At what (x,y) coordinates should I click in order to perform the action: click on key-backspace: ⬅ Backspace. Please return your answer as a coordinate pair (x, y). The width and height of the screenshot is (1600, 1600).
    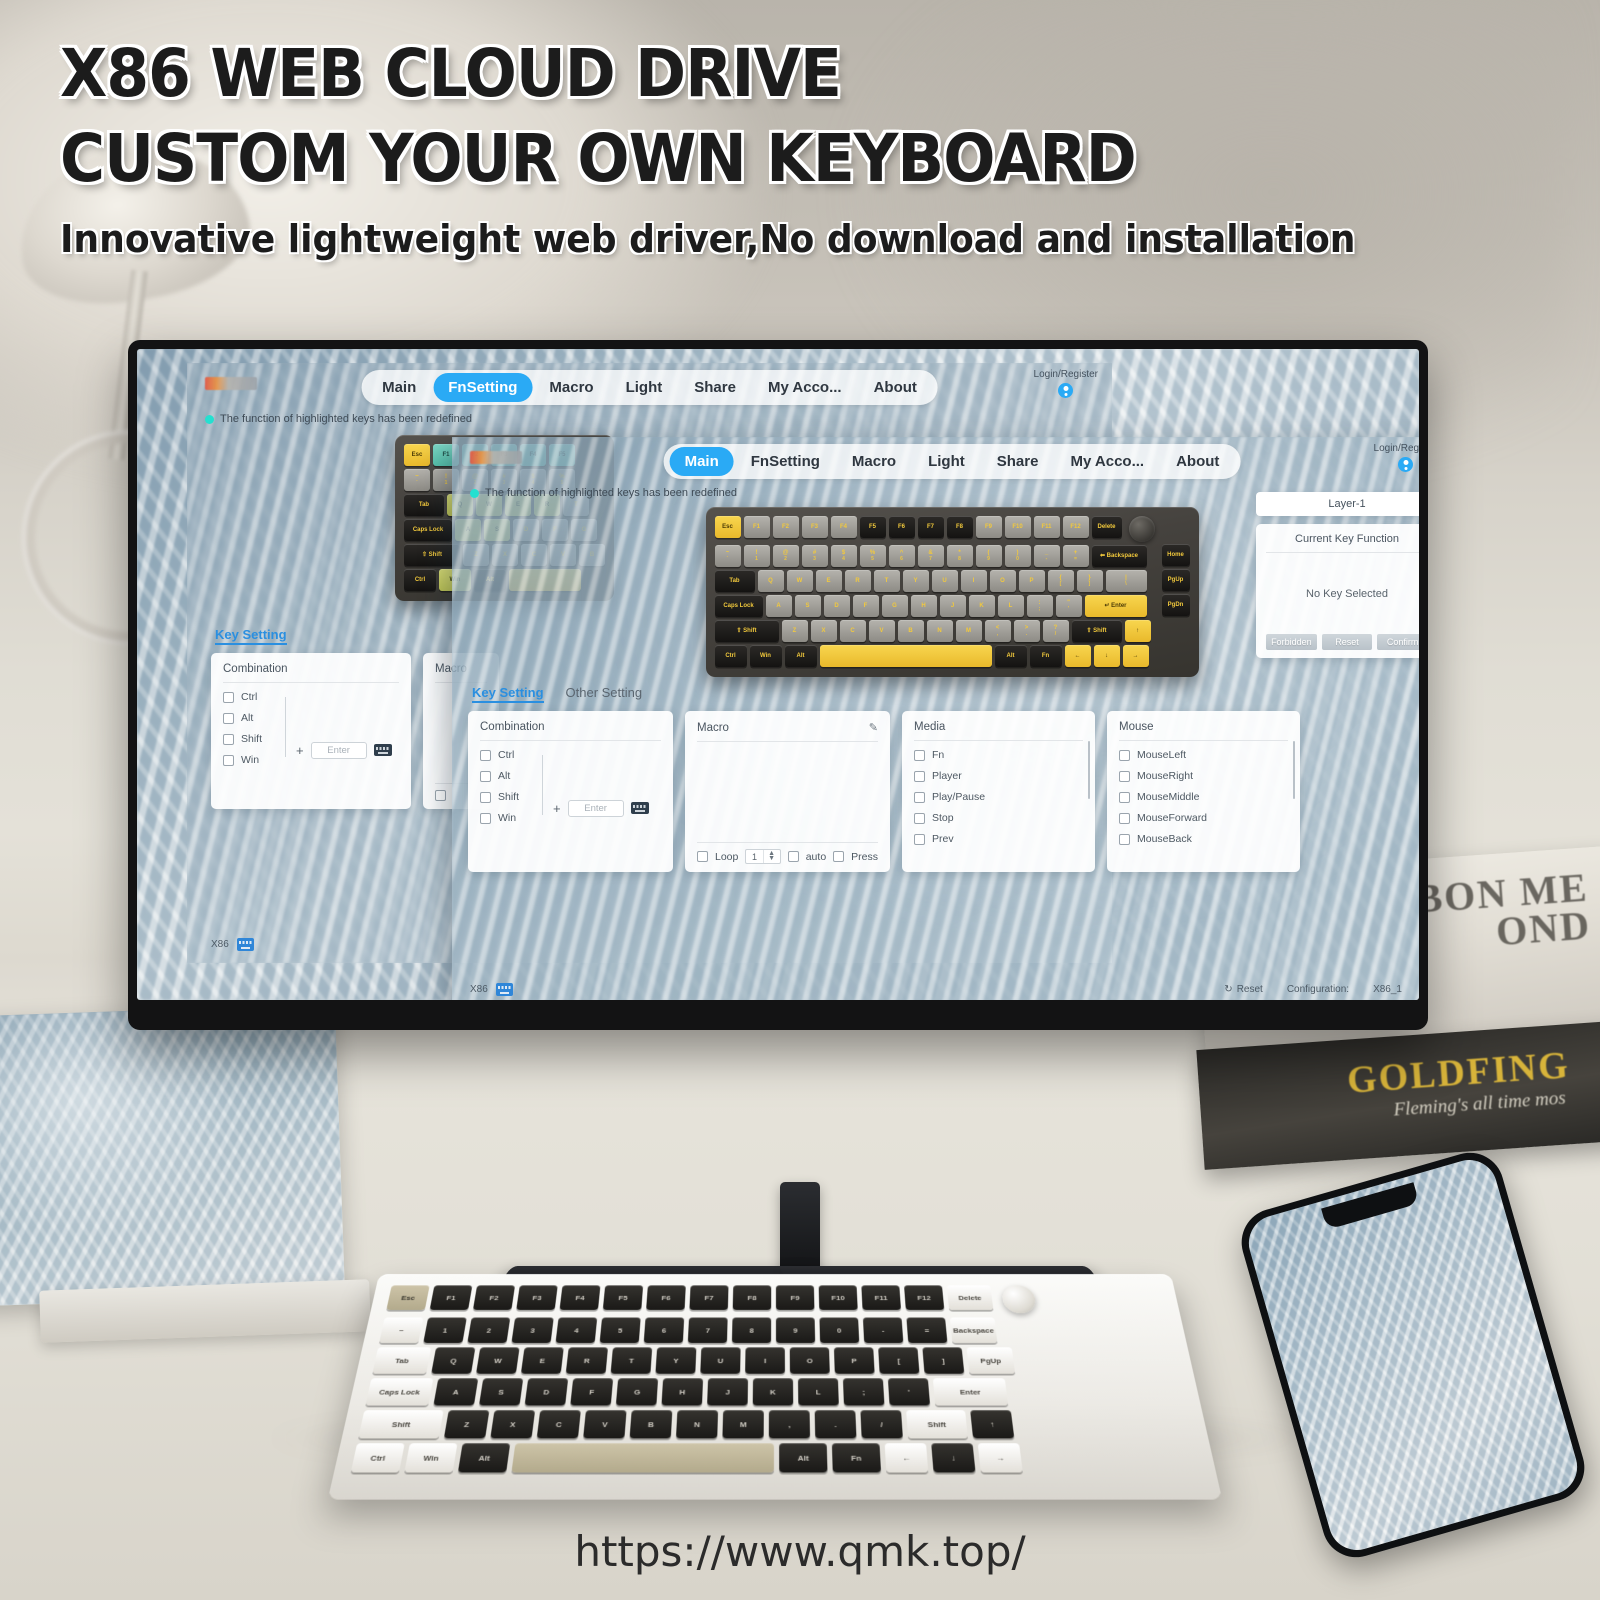
    Looking at the image, I should click on (1119, 556).